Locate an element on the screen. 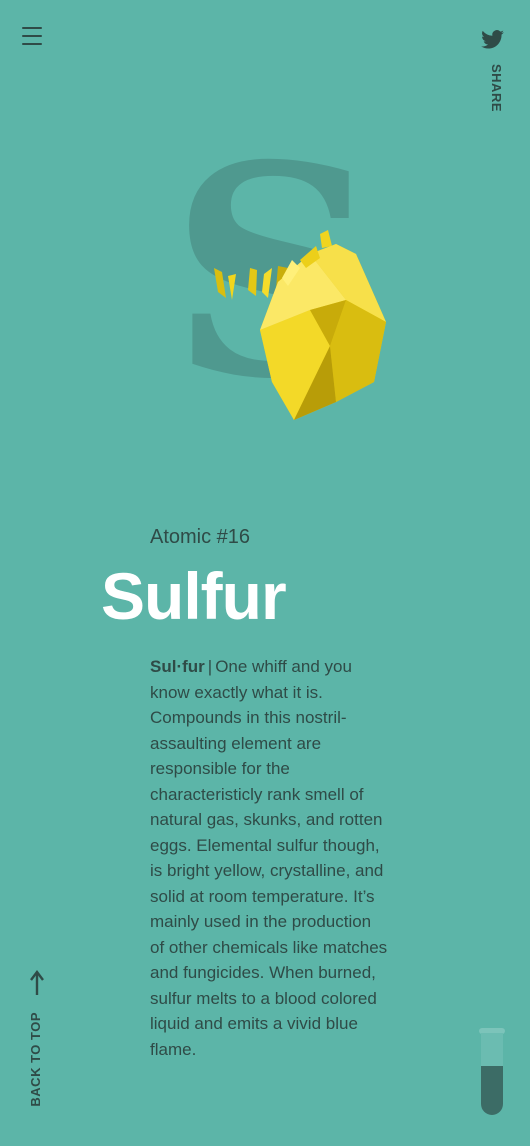 The width and height of the screenshot is (530, 1146). atomic-number: Atomic #16 is located at coordinates (200, 537).